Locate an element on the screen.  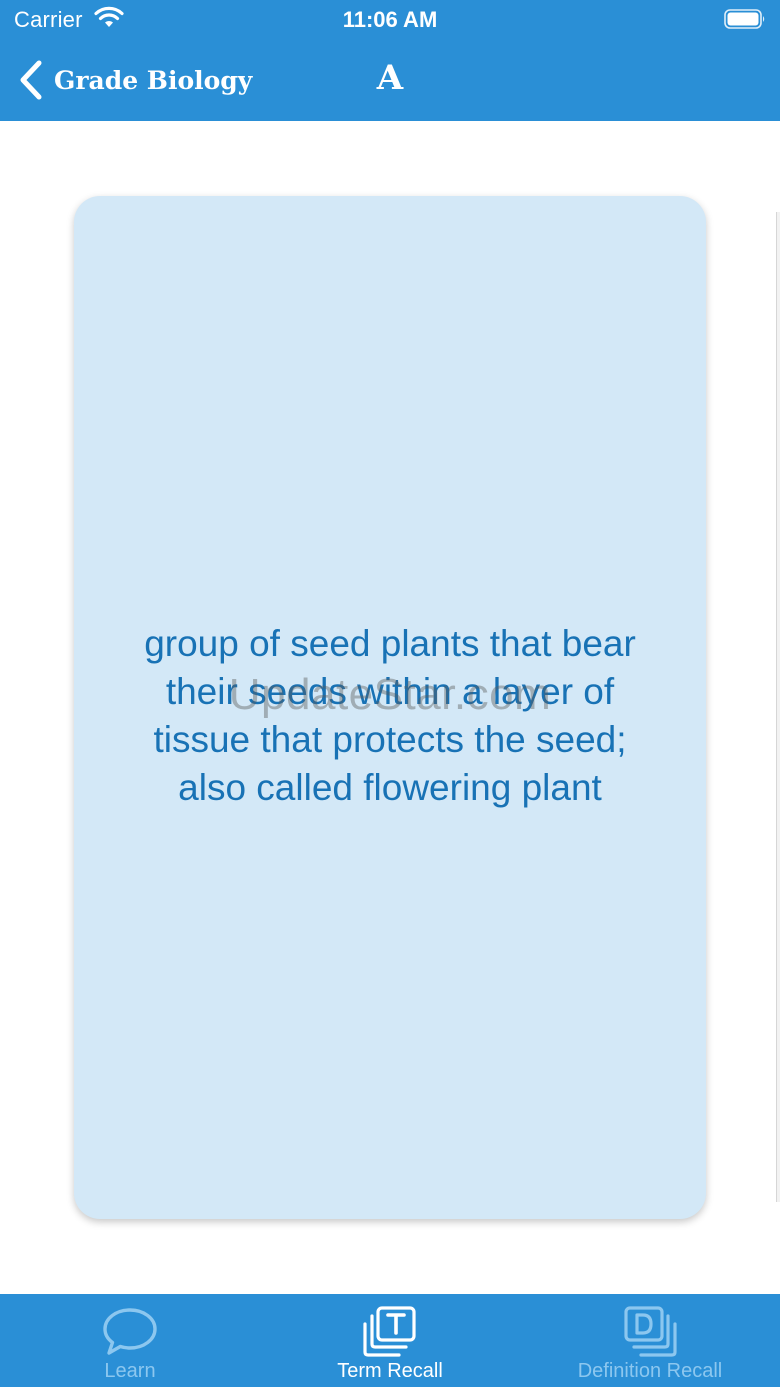
tab-bar: Learn Term Recall Definition Recall is located at coordinates (390, 1340).